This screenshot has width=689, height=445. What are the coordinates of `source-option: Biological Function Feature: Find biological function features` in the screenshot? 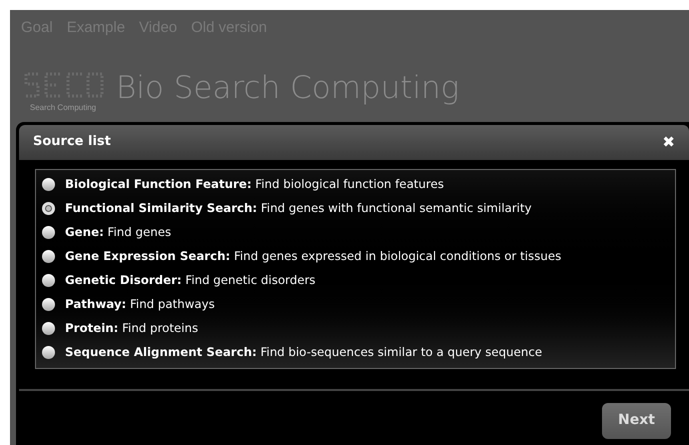 It's located at (254, 185).